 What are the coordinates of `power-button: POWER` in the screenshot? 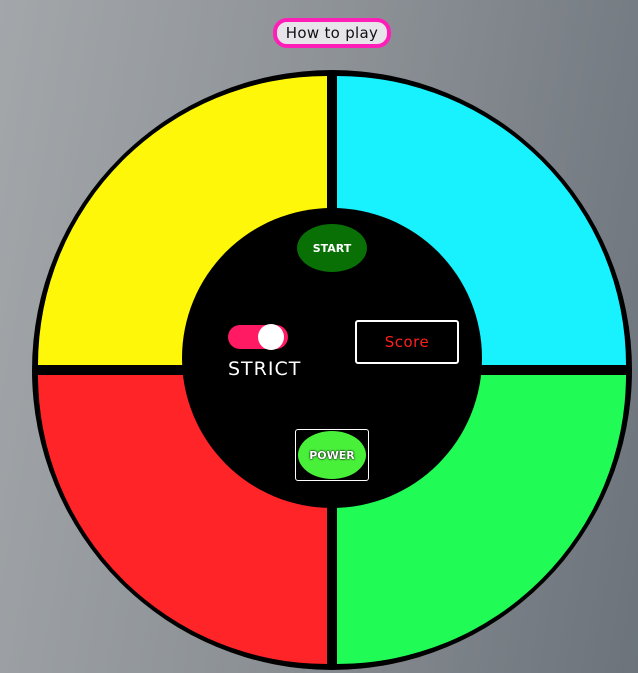 It's located at (332, 455).